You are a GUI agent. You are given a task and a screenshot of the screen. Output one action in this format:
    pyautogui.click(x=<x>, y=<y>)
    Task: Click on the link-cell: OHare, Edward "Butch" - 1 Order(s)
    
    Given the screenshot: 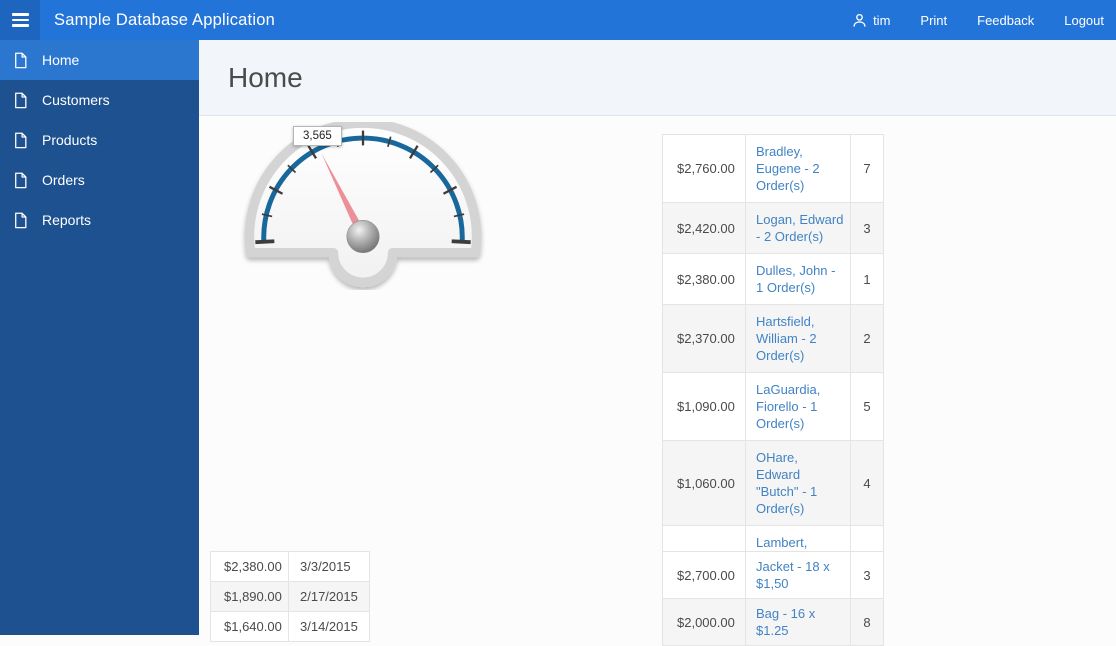 What is the action you would take?
    pyautogui.click(x=798, y=483)
    